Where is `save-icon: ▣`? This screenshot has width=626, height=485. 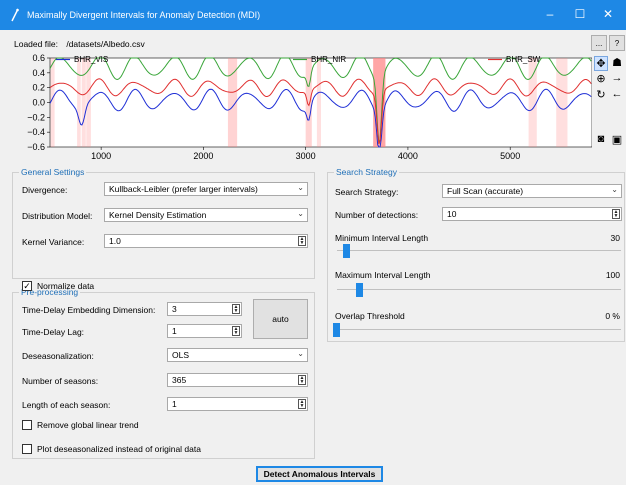
save-icon: ▣ is located at coordinates (617, 139).